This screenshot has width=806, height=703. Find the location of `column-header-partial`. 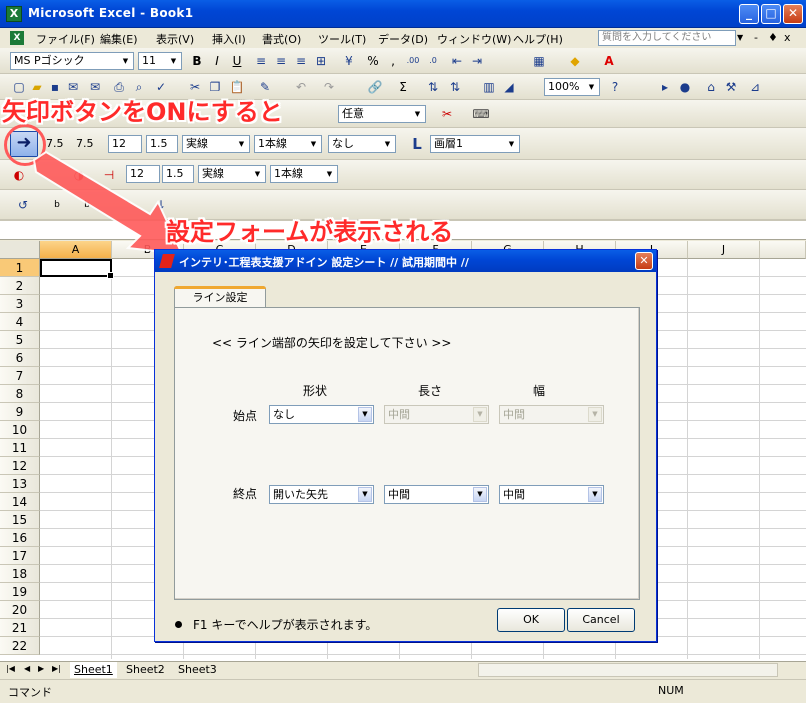

column-header-partial is located at coordinates (783, 250).